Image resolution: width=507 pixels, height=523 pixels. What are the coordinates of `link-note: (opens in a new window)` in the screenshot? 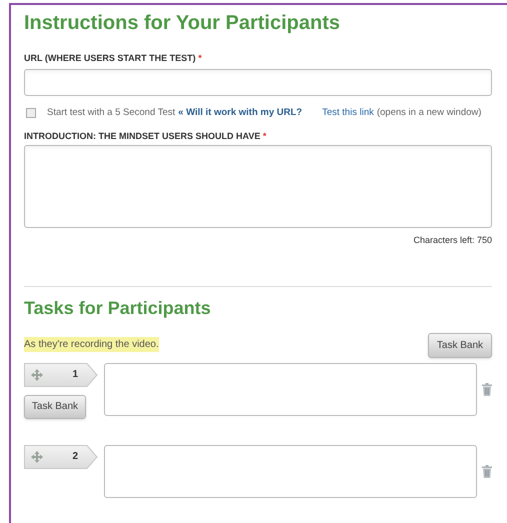 It's located at (429, 113).